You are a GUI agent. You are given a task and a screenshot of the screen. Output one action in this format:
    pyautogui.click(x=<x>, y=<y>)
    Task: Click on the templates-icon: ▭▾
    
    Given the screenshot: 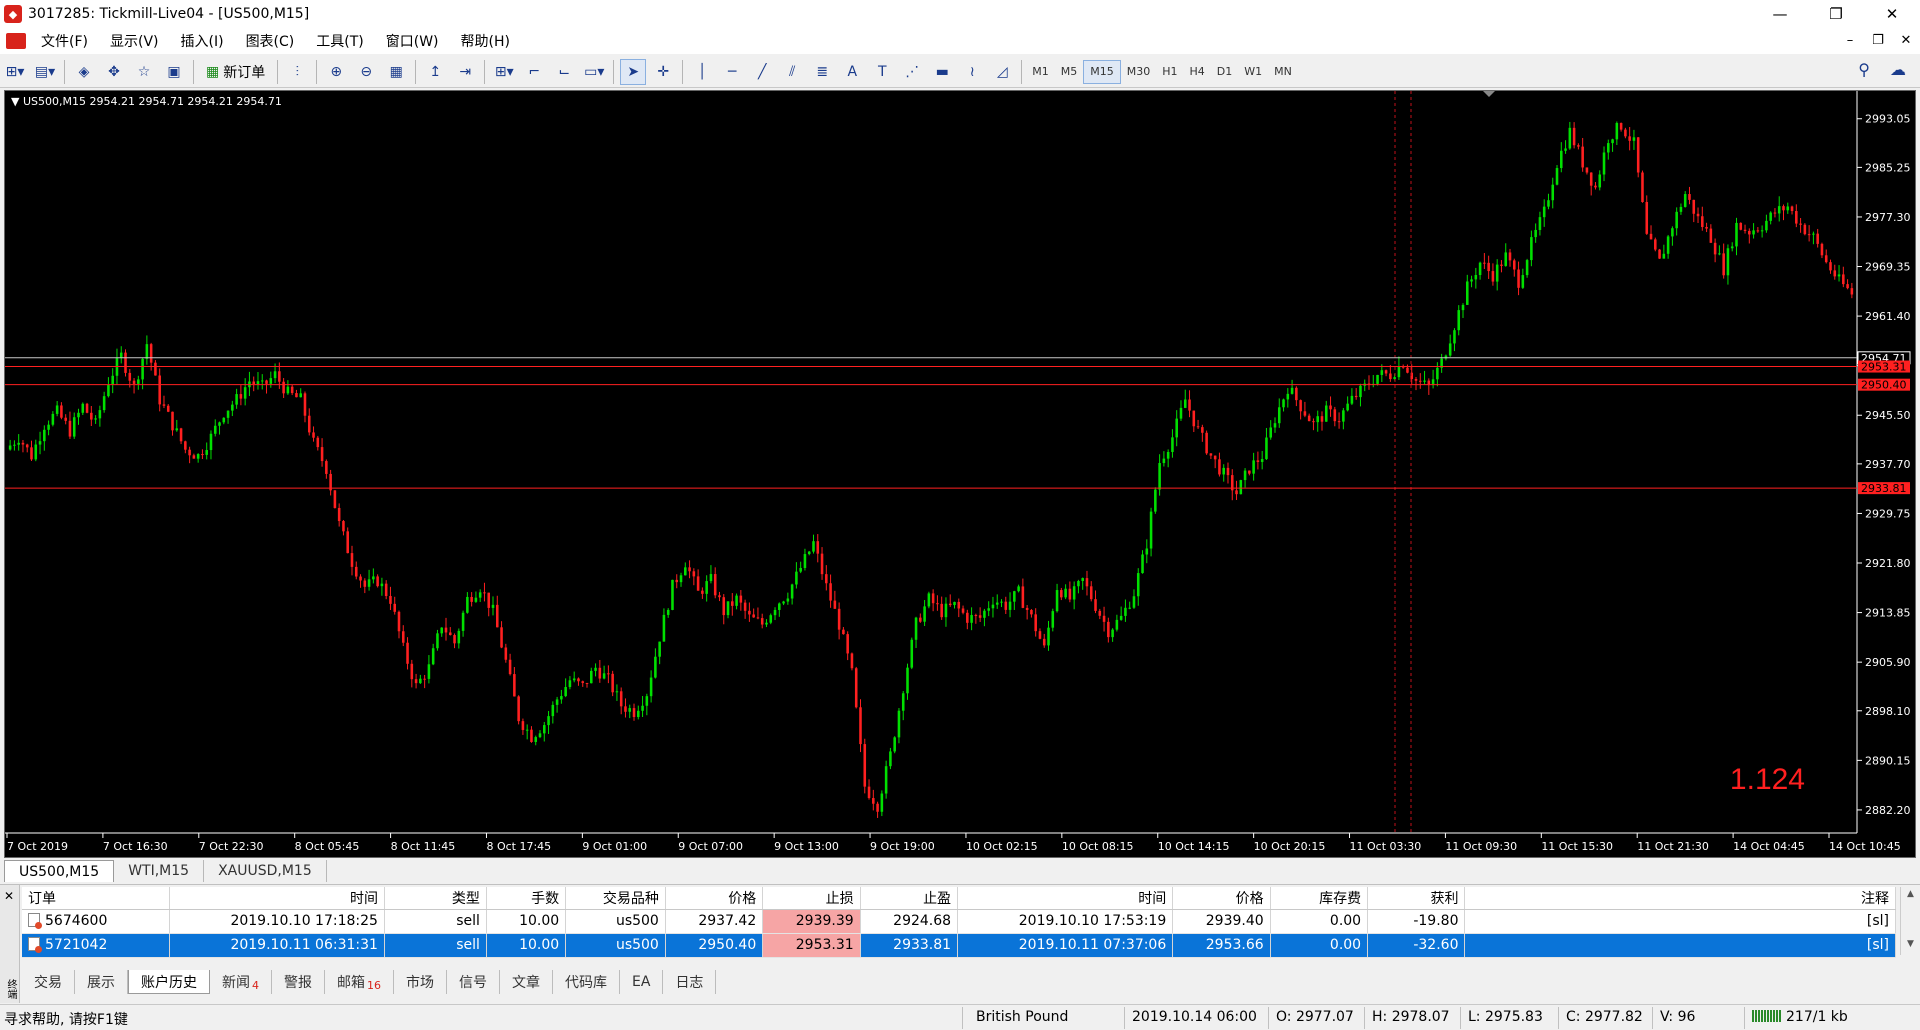 What is the action you would take?
    pyautogui.click(x=594, y=72)
    